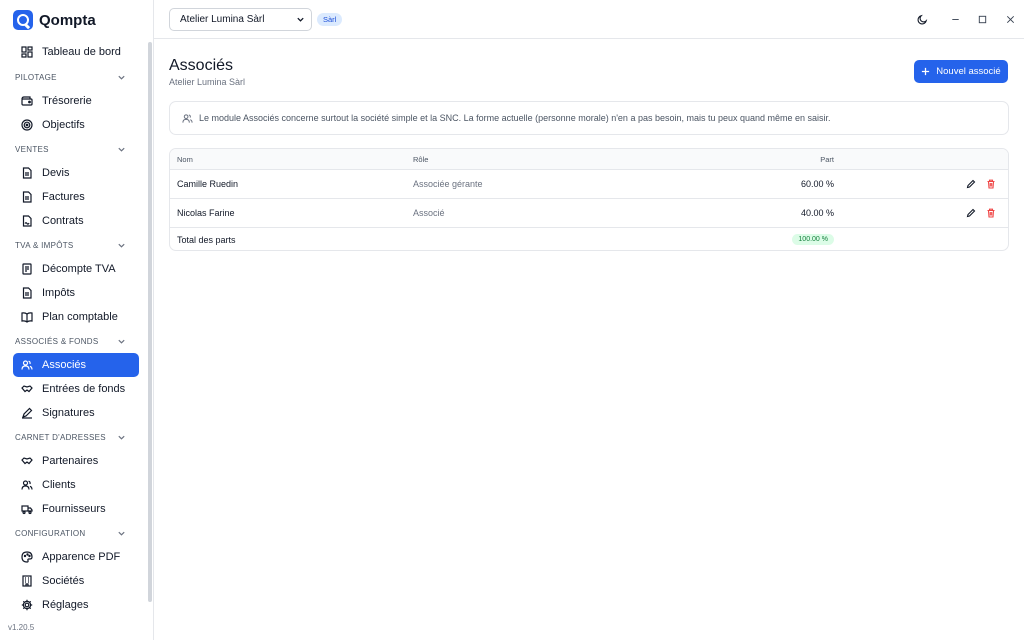 The height and width of the screenshot is (640, 1024). I want to click on company-select: Atelier Lumina Sàrl, so click(240, 19).